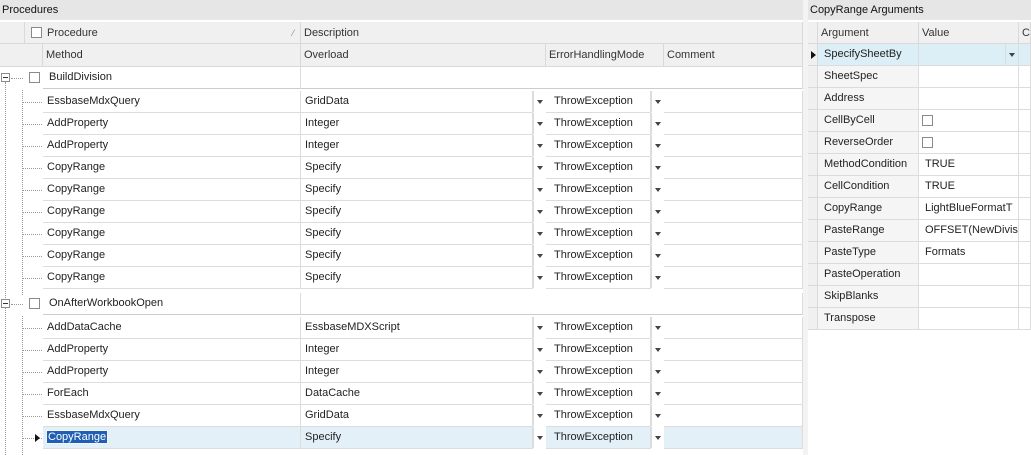 This screenshot has height=455, width=1031. I want to click on argument-column-header: Argument, so click(868, 33).